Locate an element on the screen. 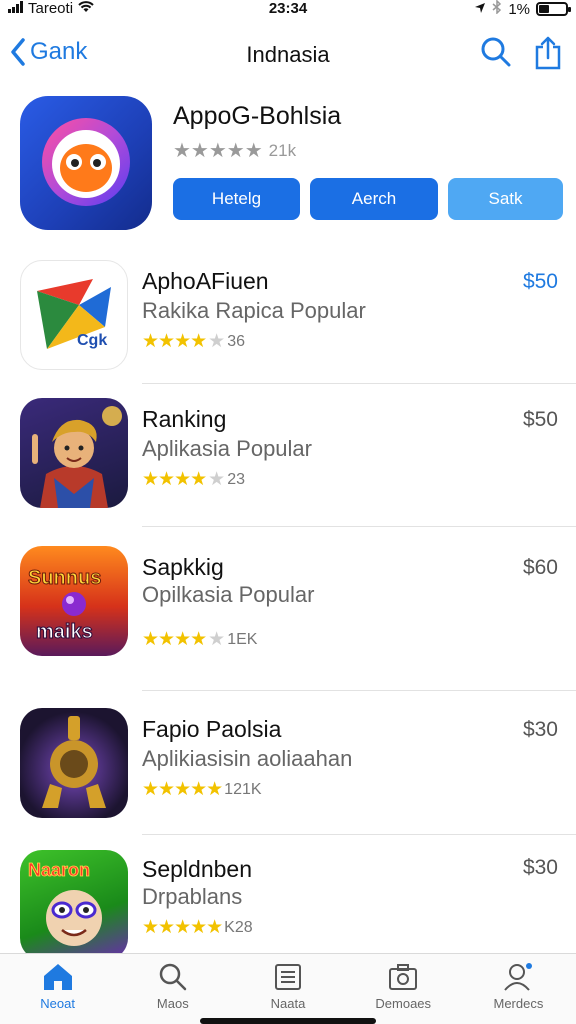 The height and width of the screenshot is (1024, 576). app-subtitle: Aplikasia Popular is located at coordinates (227, 448).